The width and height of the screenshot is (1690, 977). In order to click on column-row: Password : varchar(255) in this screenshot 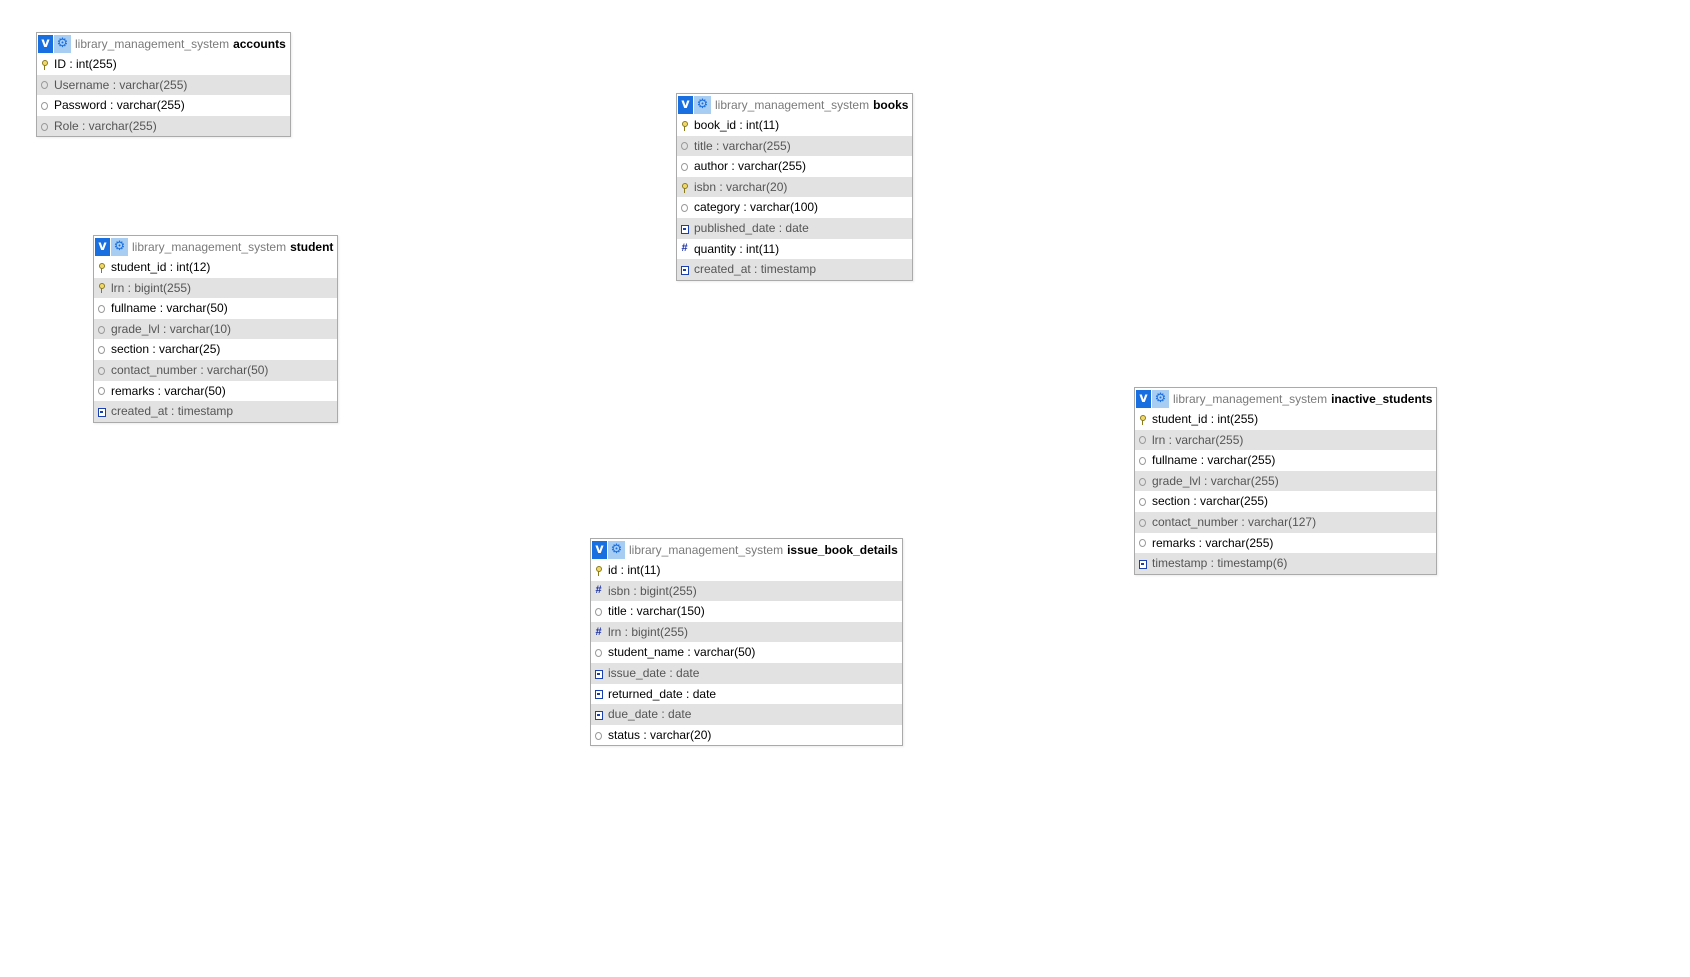, I will do `click(163, 105)`.